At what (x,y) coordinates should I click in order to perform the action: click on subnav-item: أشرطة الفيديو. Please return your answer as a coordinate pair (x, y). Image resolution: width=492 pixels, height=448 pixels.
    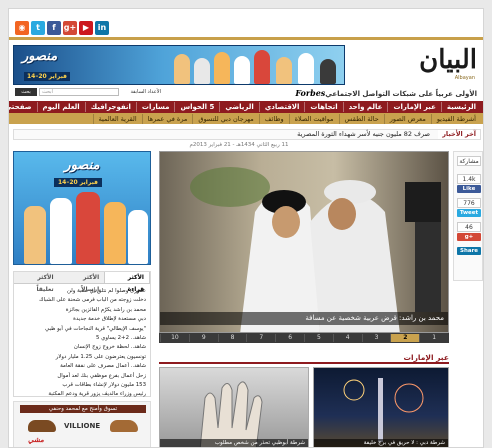
    Looking at the image, I should click on (455, 118).